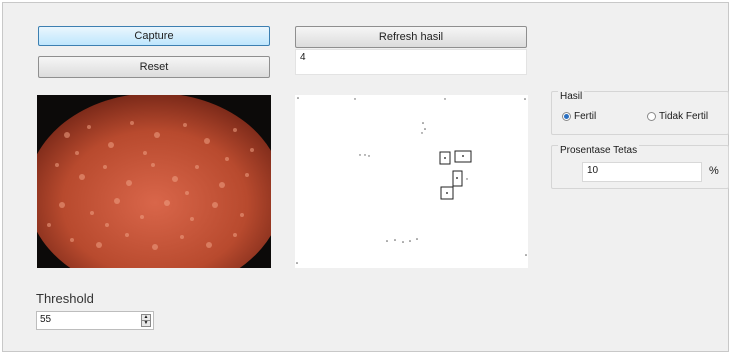 This screenshot has height=356, width=732. I want to click on threshold-spin-buttons: ▲ ▼, so click(146, 320).